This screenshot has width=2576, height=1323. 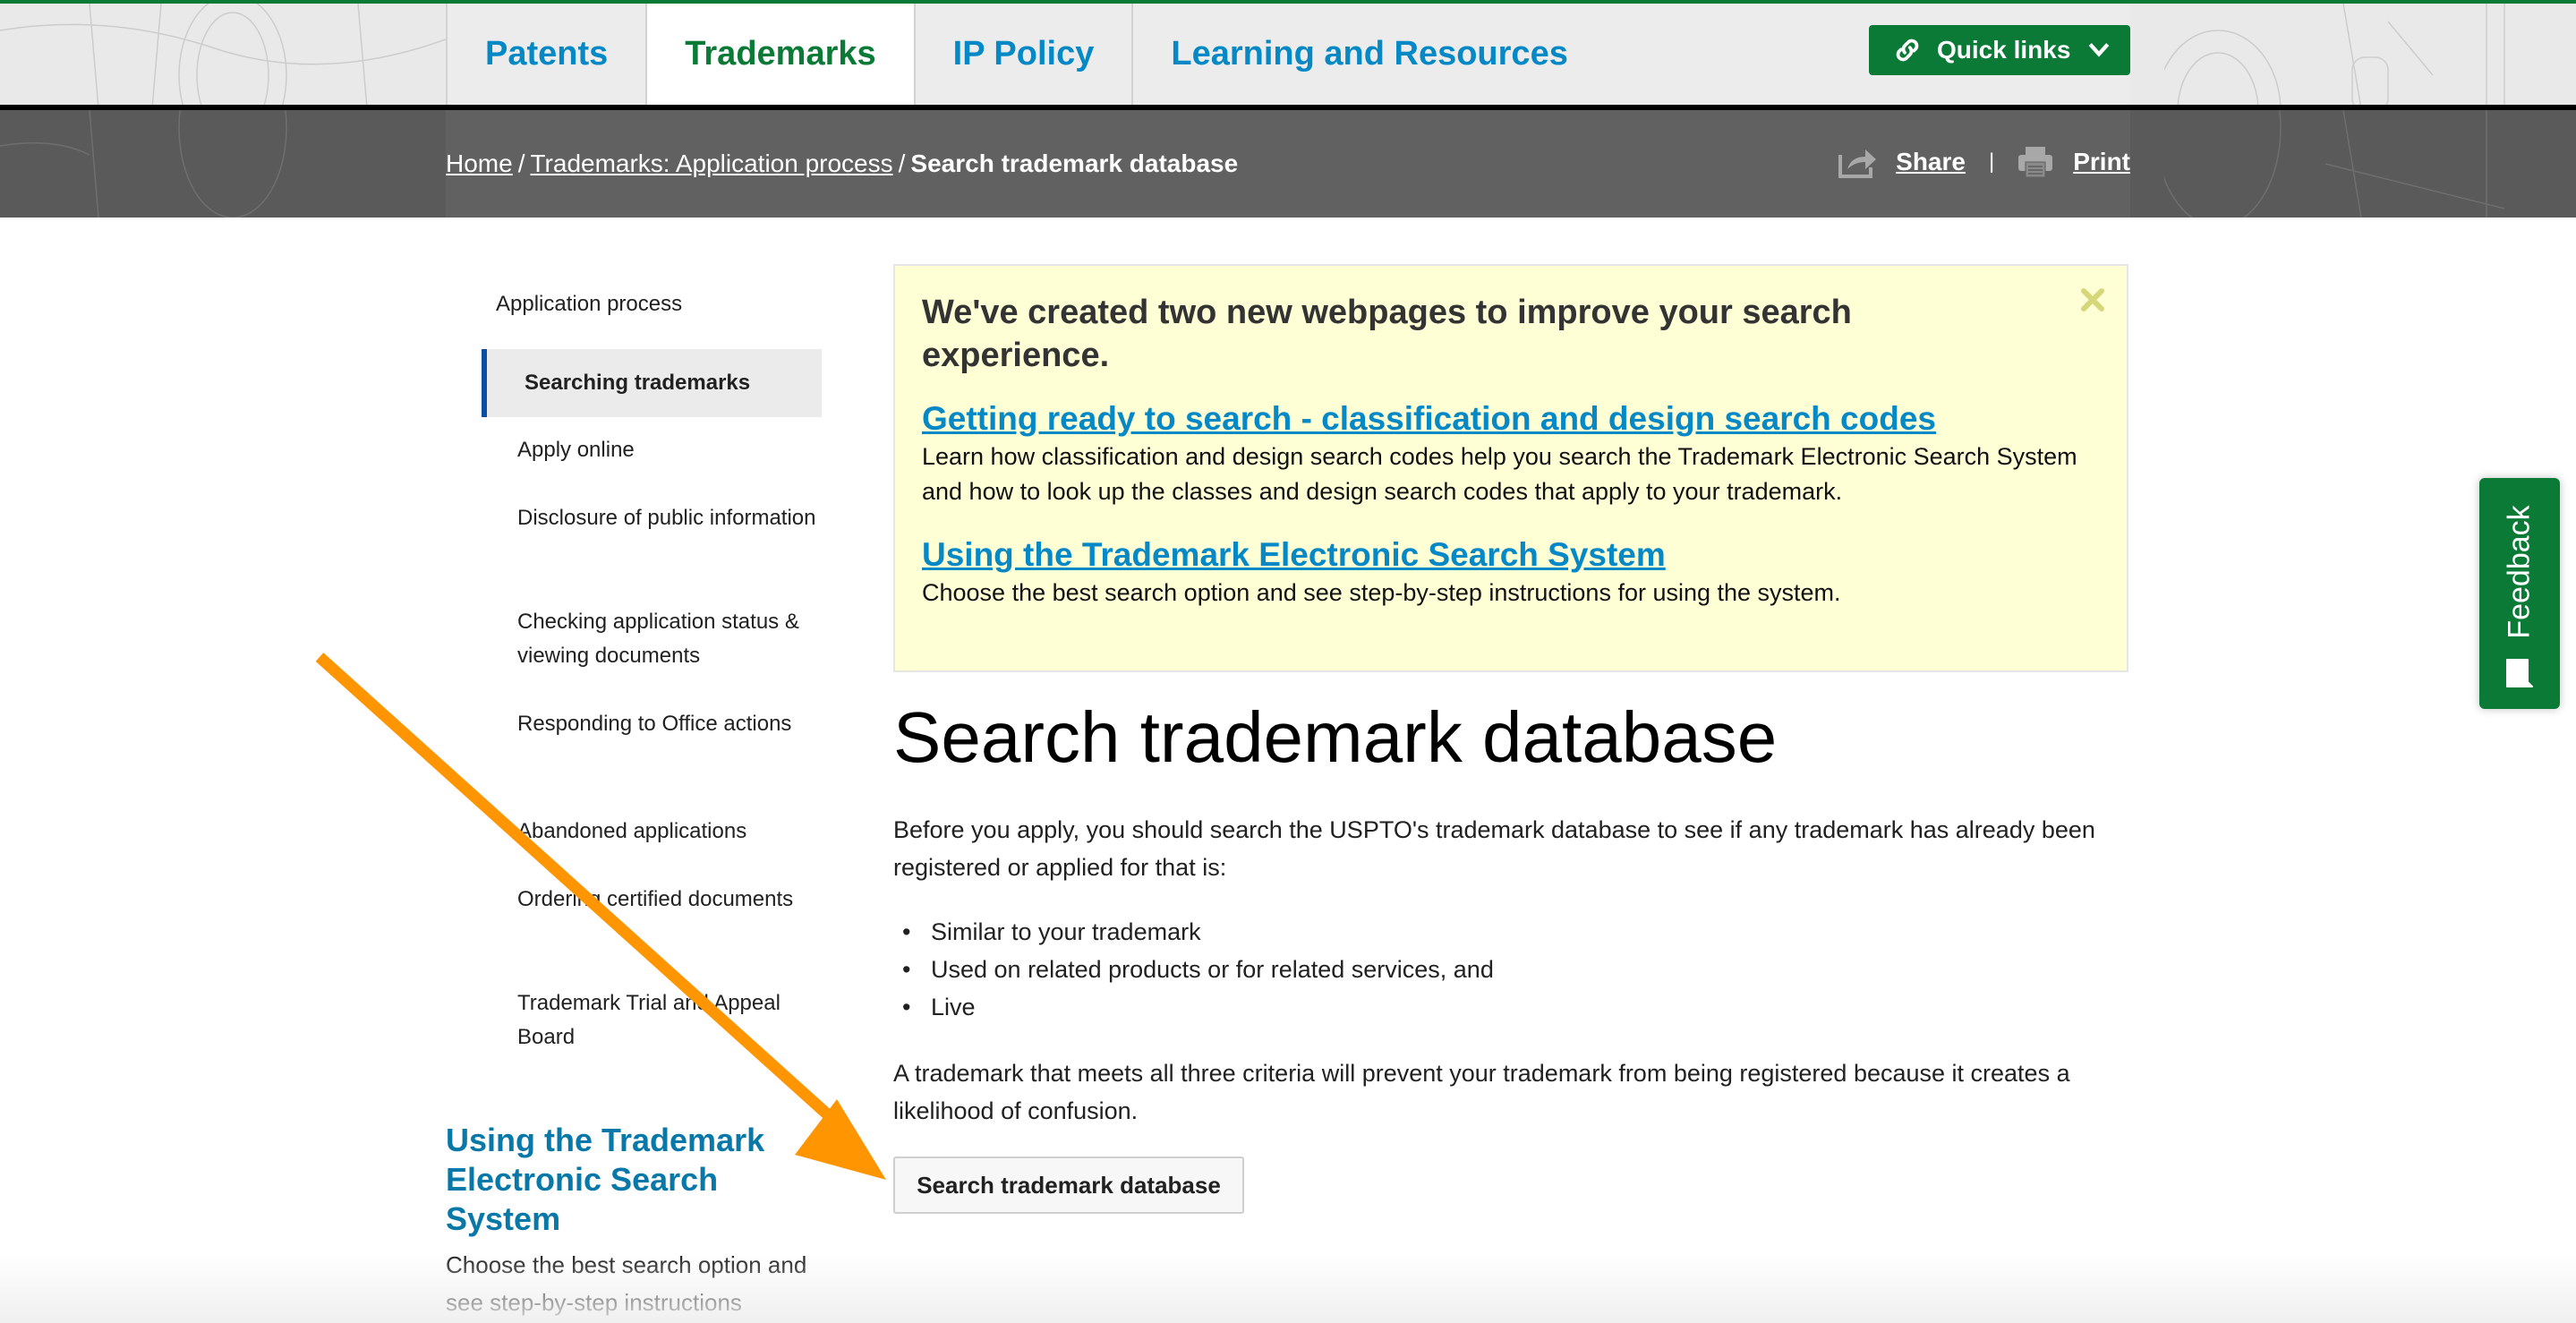 I want to click on nav-tab-patents: Patents, so click(x=545, y=55).